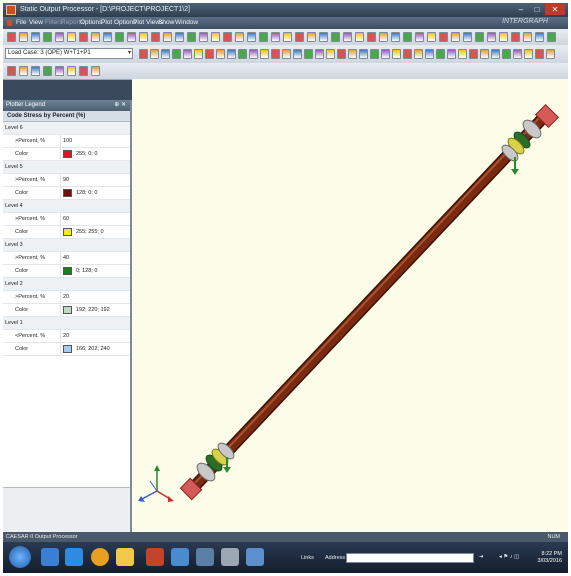  I want to click on menu-options: Options, so click(91, 22).